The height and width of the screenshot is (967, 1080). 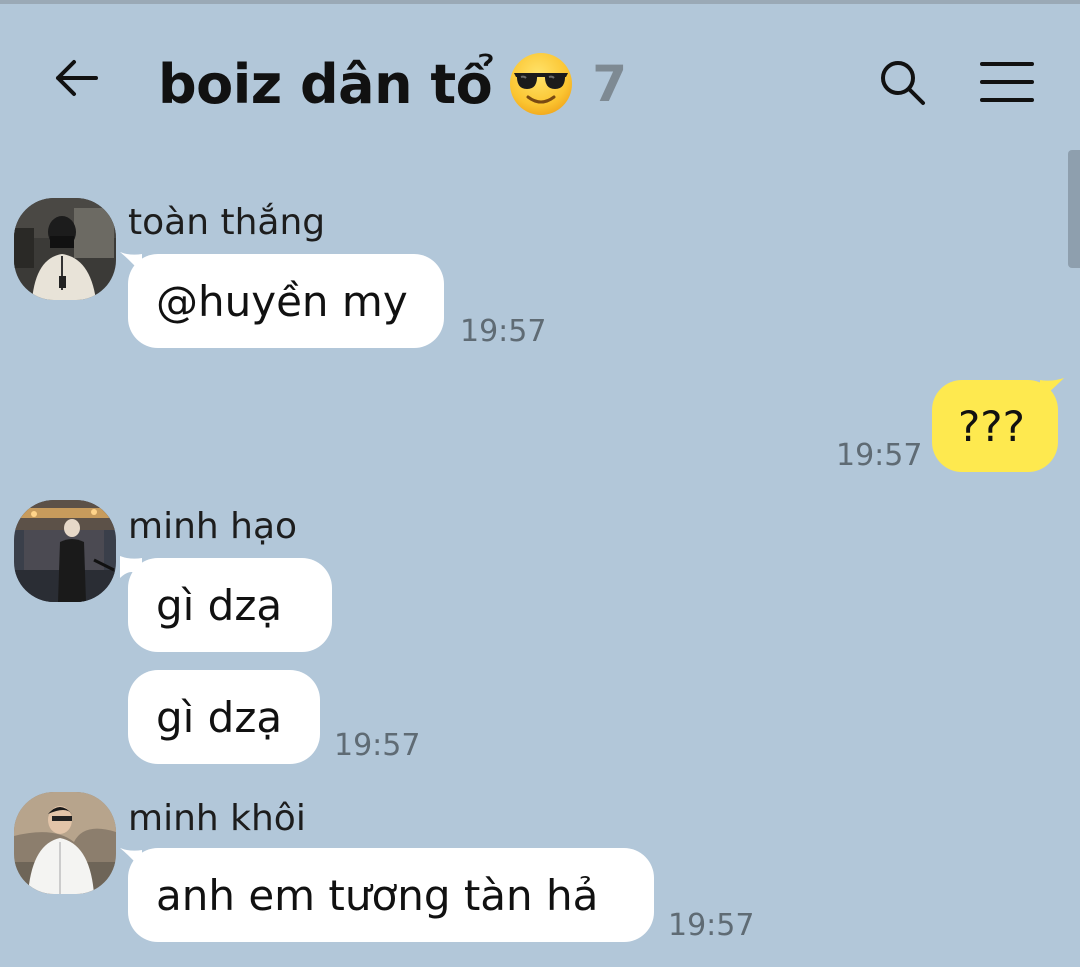 I want to click on chat-title-group: boiz dân tổ 7, so click(x=392, y=84).